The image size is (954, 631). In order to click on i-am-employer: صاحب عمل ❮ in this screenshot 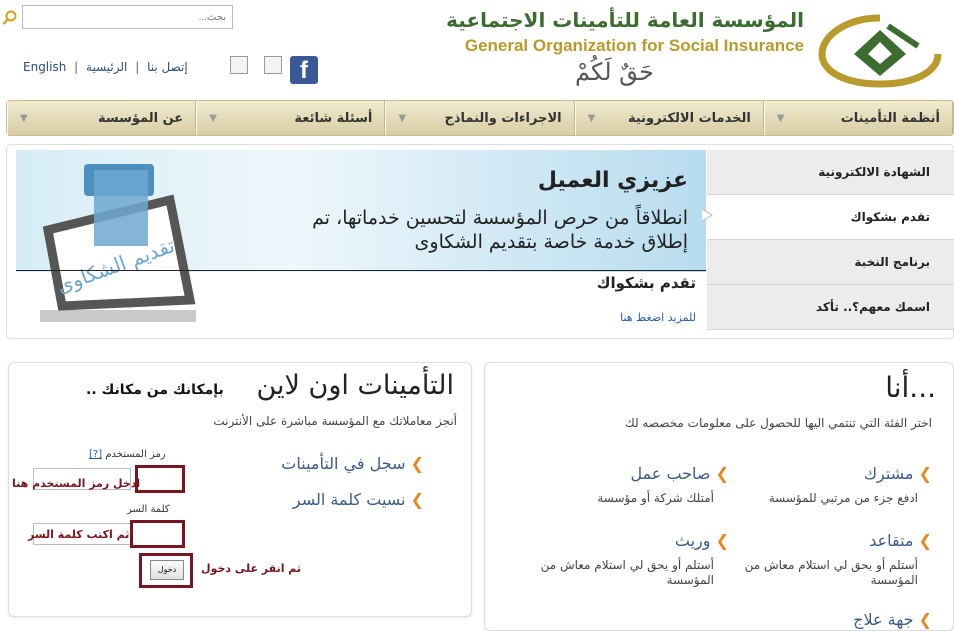, I will do `click(679, 473)`.